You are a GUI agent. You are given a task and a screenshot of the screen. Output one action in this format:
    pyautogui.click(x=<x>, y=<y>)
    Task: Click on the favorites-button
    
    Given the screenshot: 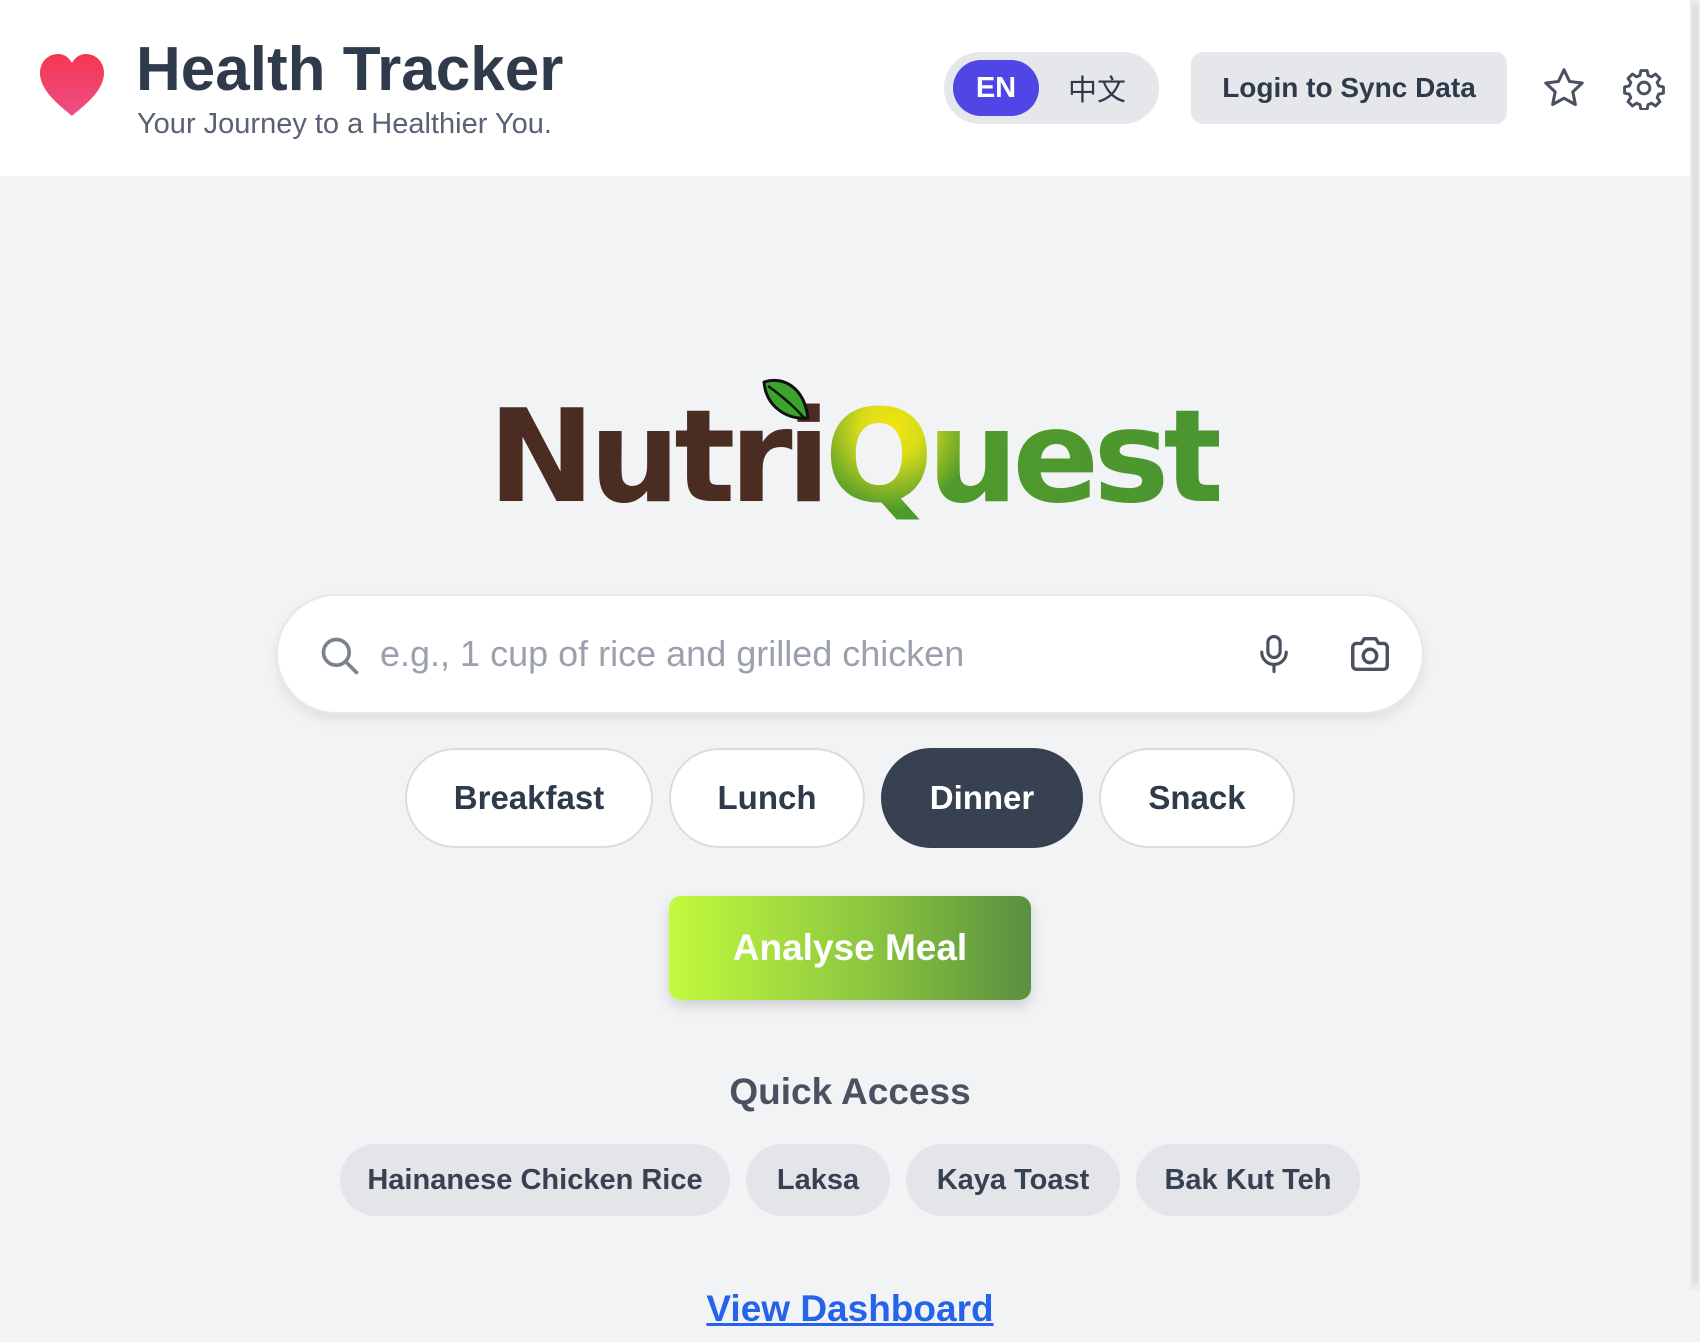 What is the action you would take?
    pyautogui.click(x=1564, y=88)
    